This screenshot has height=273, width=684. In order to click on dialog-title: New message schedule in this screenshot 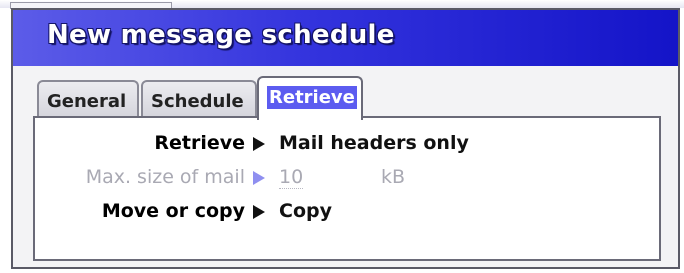, I will do `click(221, 35)`.